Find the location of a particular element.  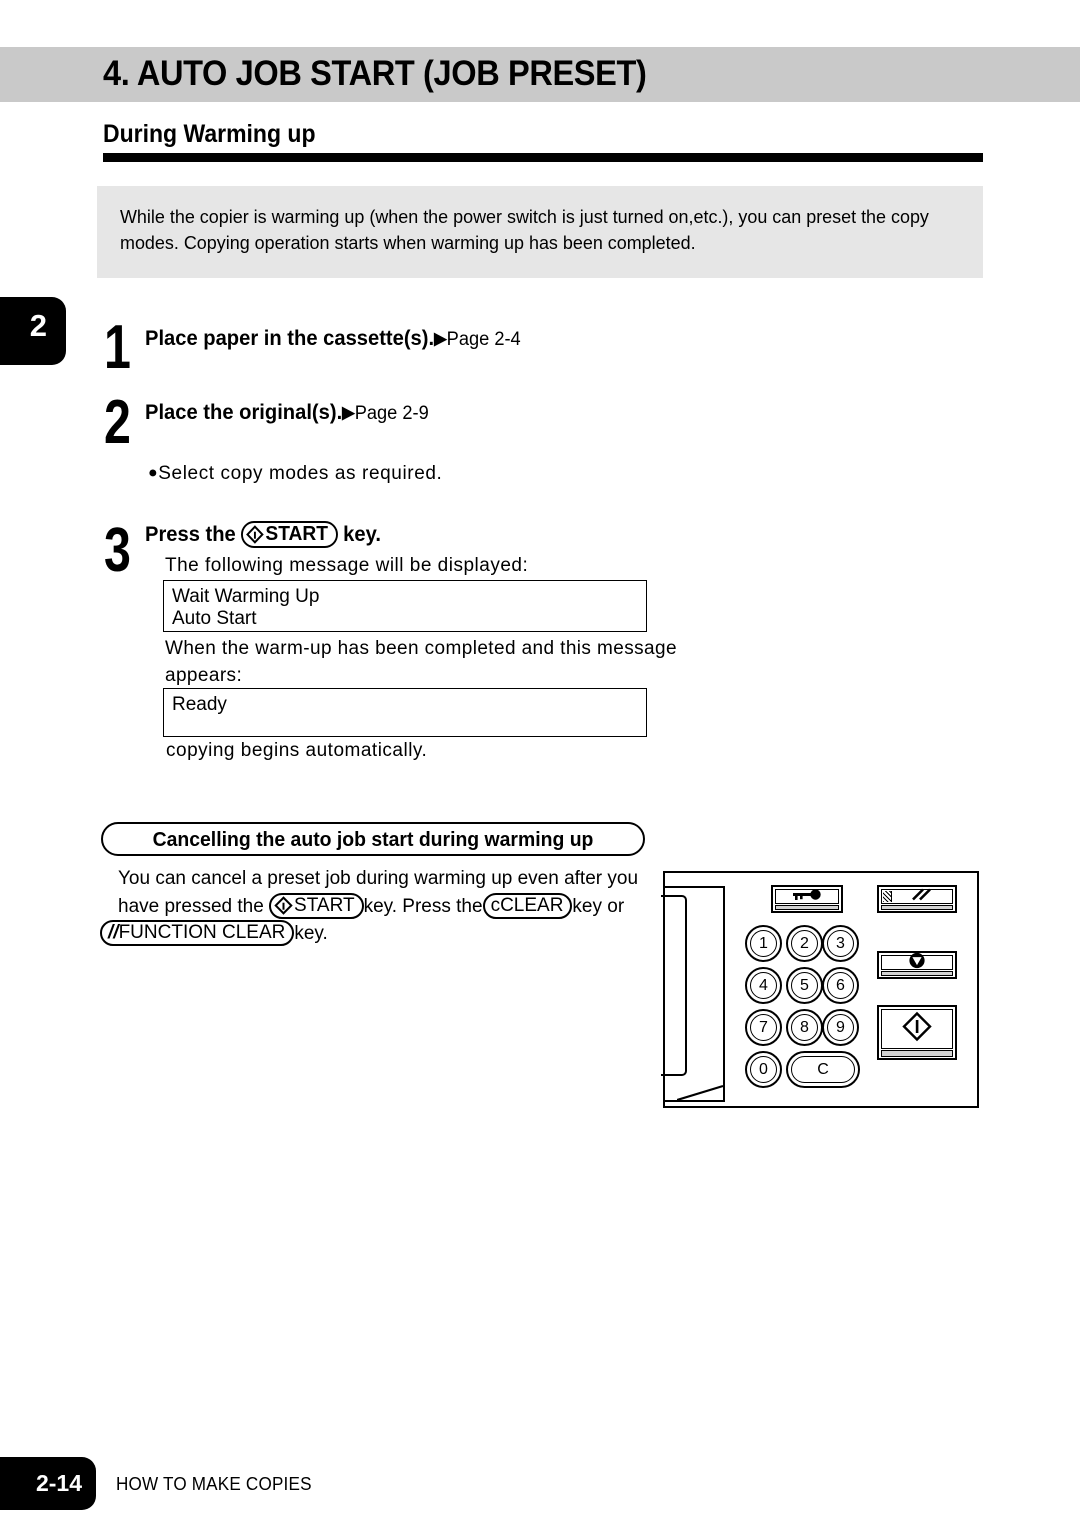

cancel-line-2-a: have pressed the is located at coordinates (191, 906).